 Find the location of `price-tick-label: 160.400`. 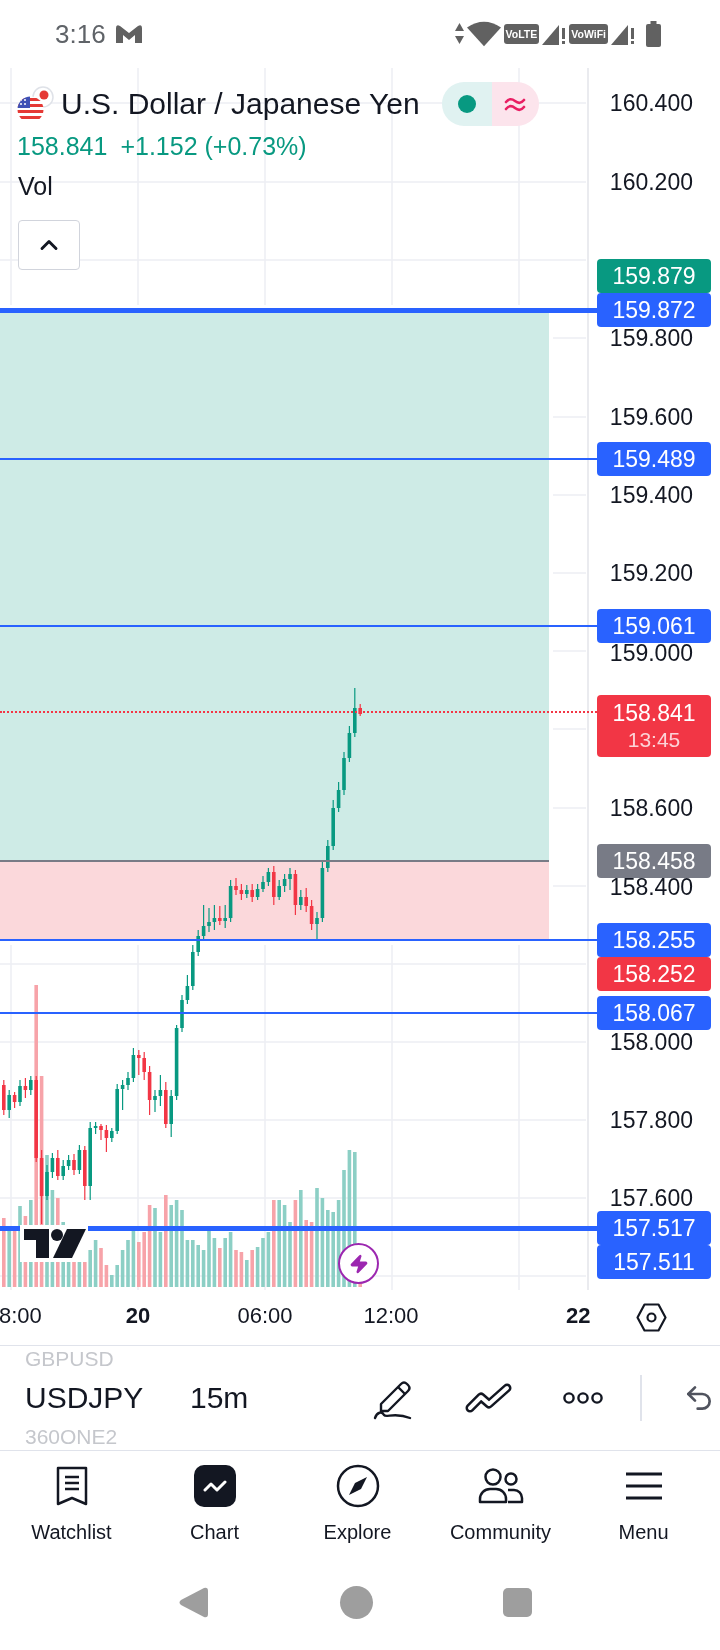

price-tick-label: 160.400 is located at coordinates (651, 103).